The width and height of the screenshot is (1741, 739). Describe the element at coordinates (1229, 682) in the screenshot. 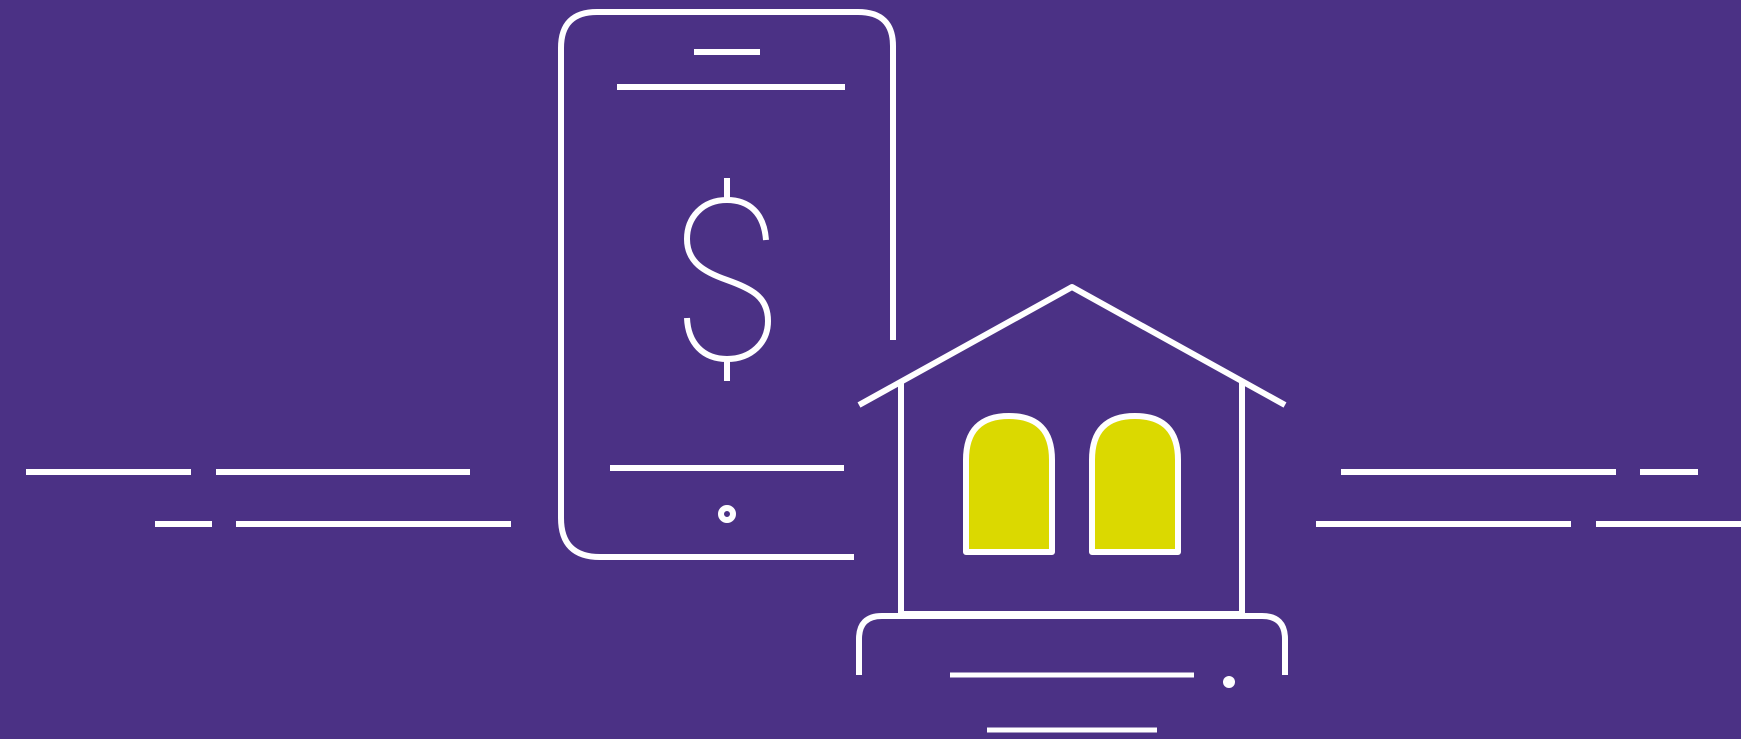

I see `bank-base-dot` at that location.